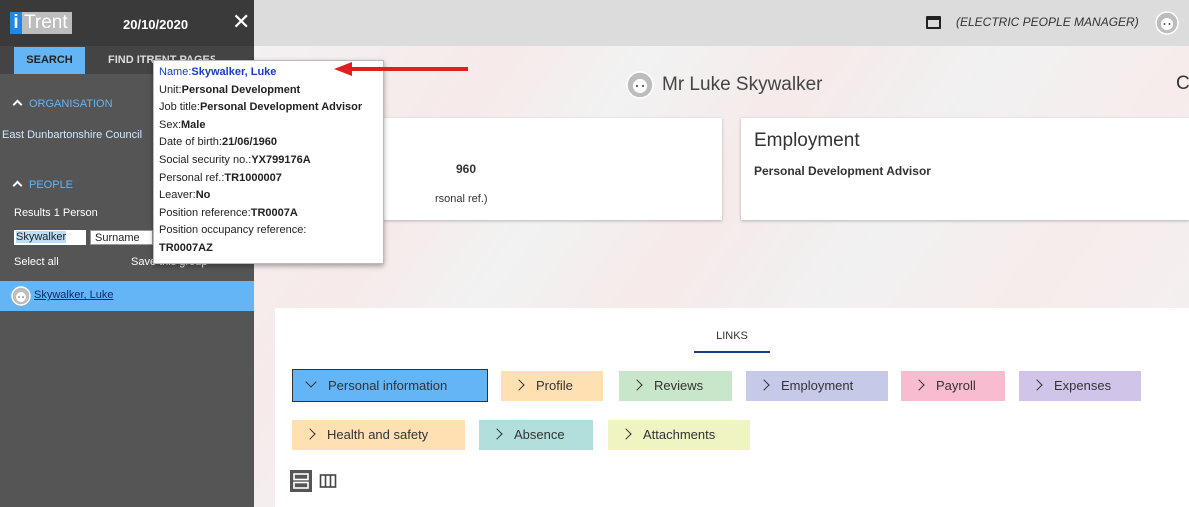  I want to click on person-header: Mr Luke Skywalker, so click(724, 85).